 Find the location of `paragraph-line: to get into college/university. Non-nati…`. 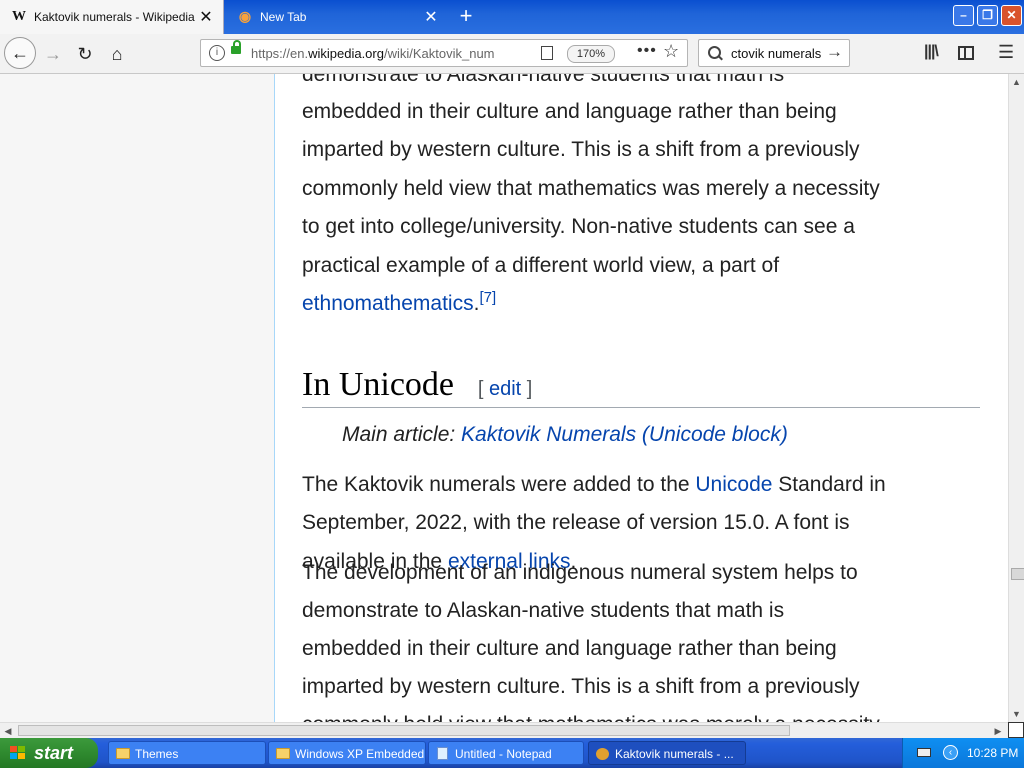

paragraph-line: to get into college/university. Non-nati… is located at coordinates (578, 226).